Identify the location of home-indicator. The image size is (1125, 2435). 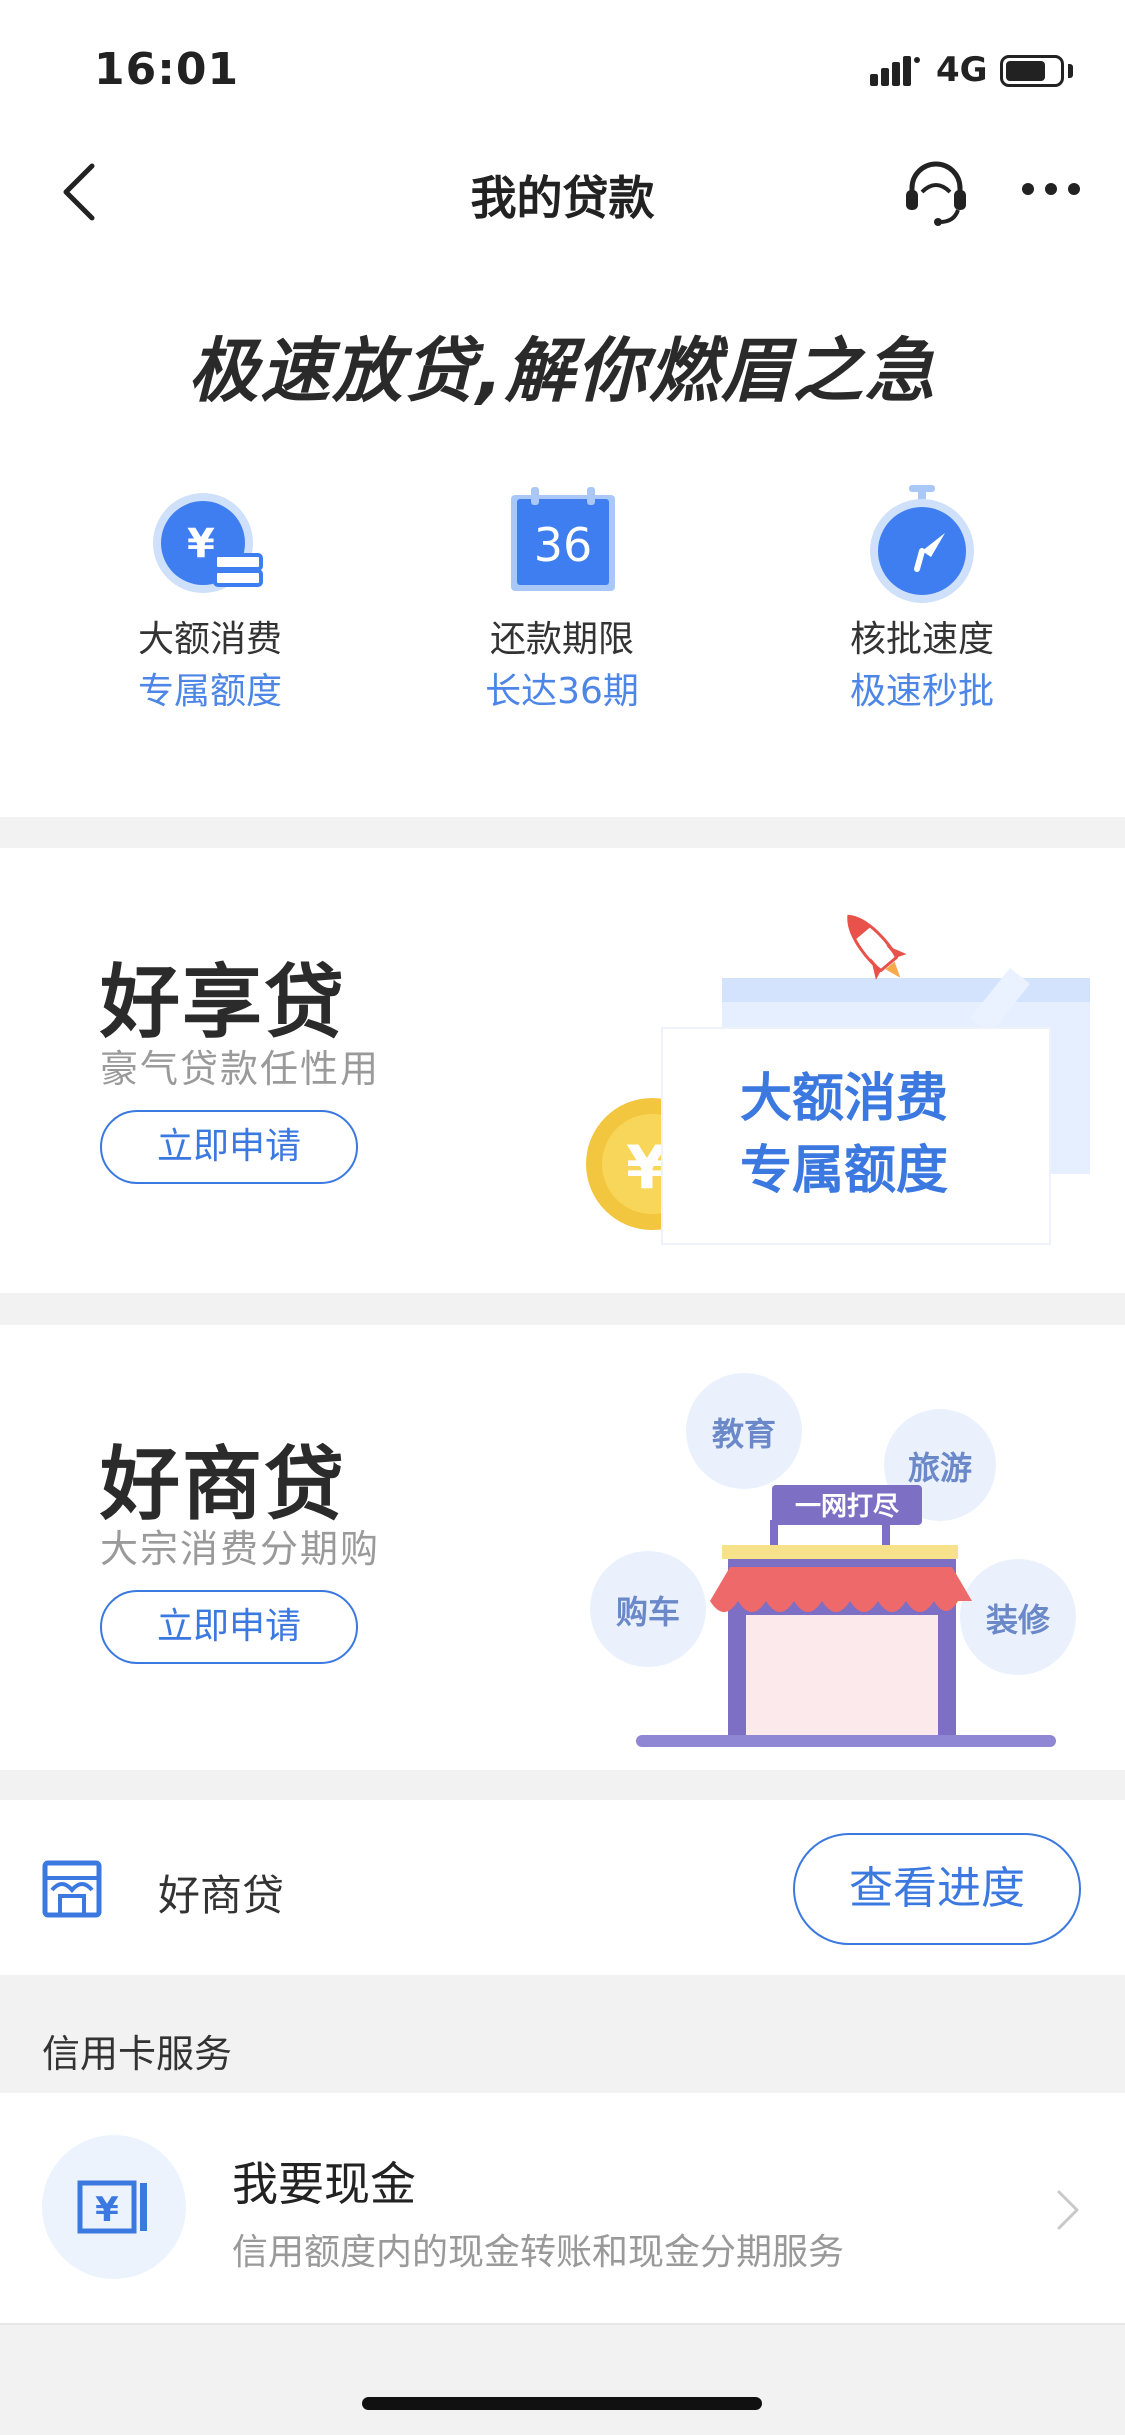
(562, 2403).